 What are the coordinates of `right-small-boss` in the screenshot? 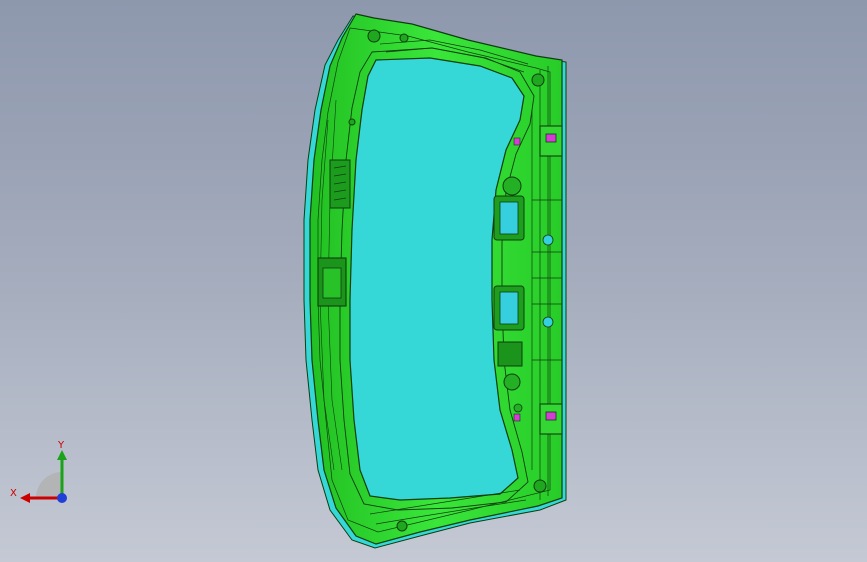 It's located at (518, 408).